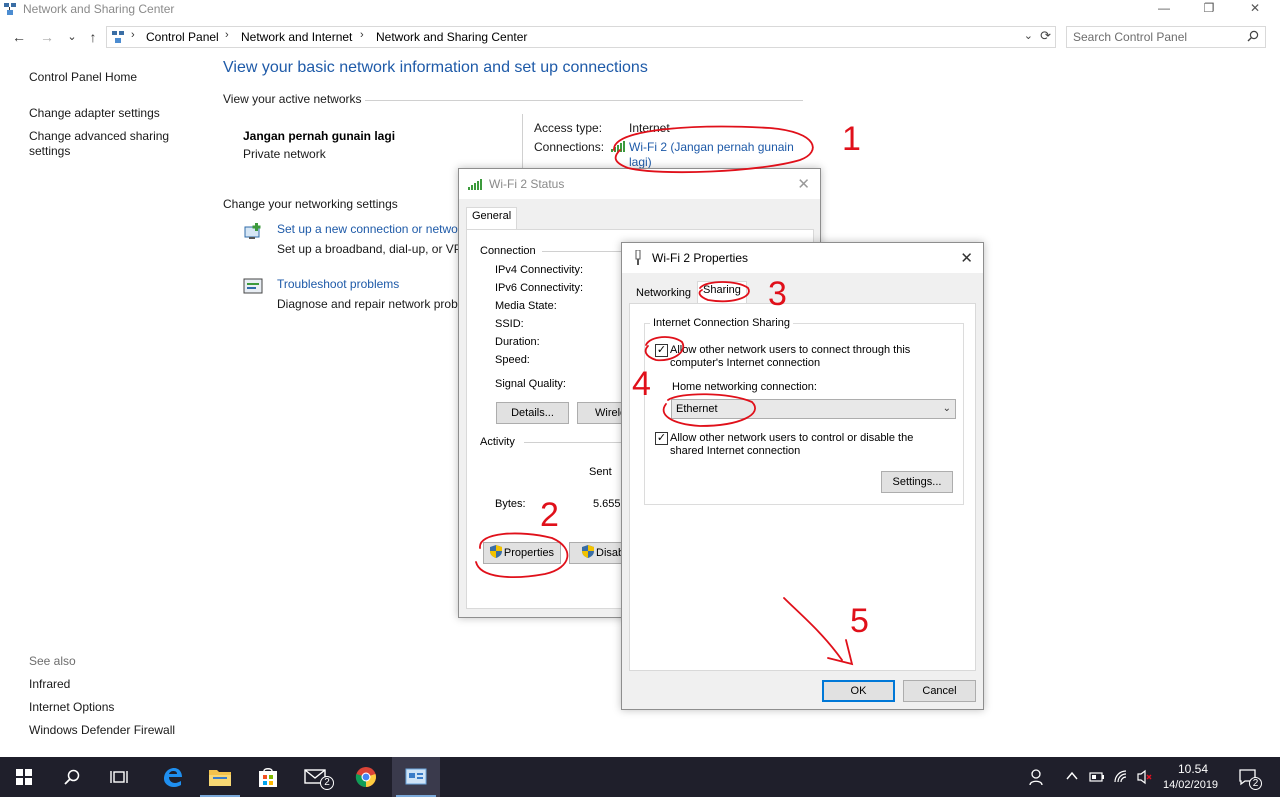 The image size is (1280, 797). Describe the element at coordinates (327, 783) in the screenshot. I see `mail-badge: 2` at that location.